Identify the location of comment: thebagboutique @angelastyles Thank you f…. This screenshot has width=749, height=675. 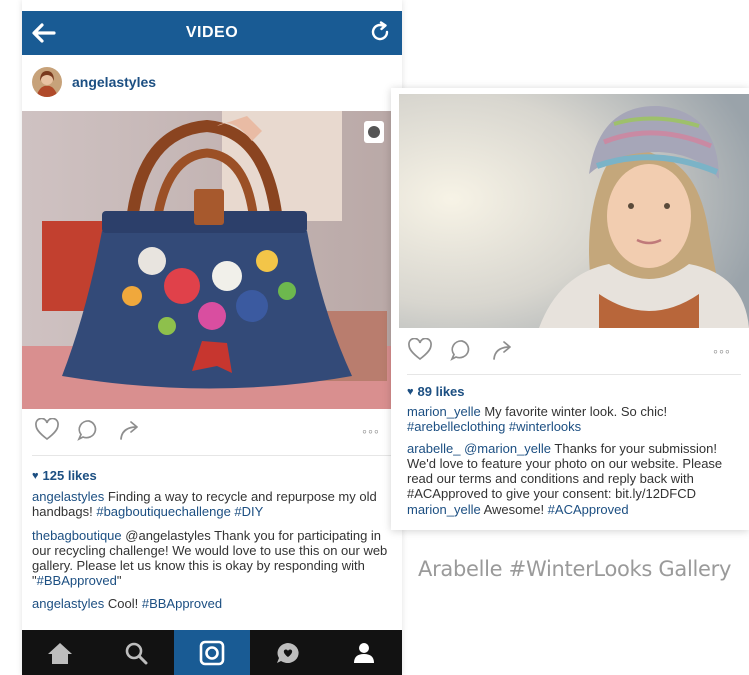
(214, 558).